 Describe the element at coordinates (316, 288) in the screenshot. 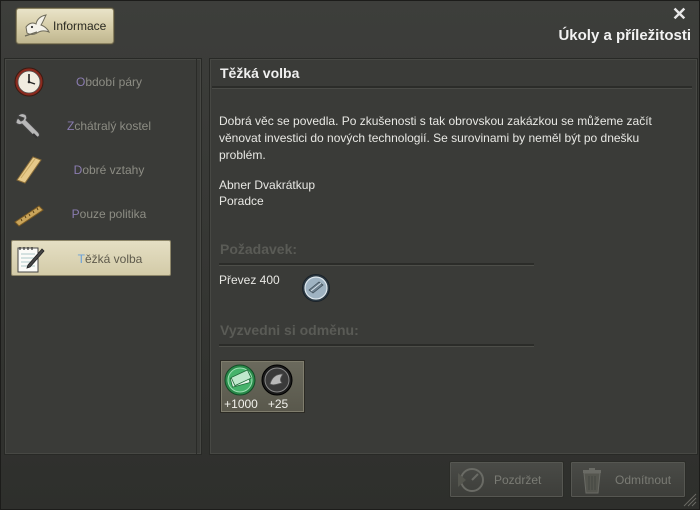

I see `steel-coin-icon` at that location.